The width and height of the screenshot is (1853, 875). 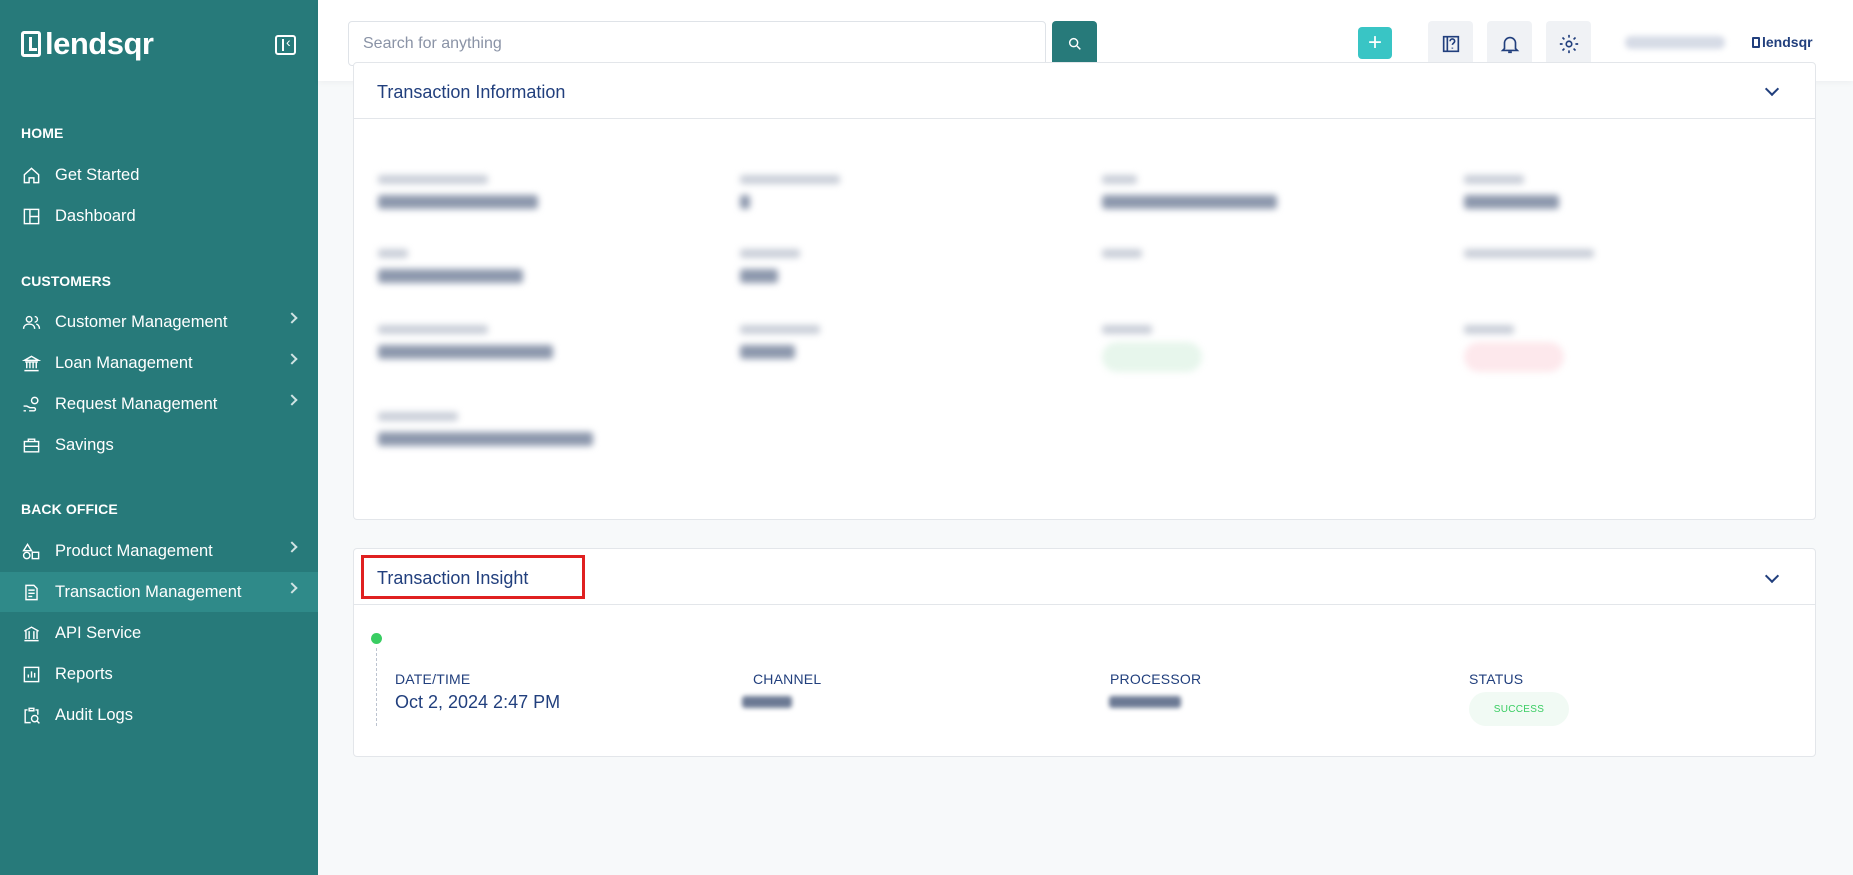 I want to click on sidebar-item-api-service: API Service, so click(x=159, y=633).